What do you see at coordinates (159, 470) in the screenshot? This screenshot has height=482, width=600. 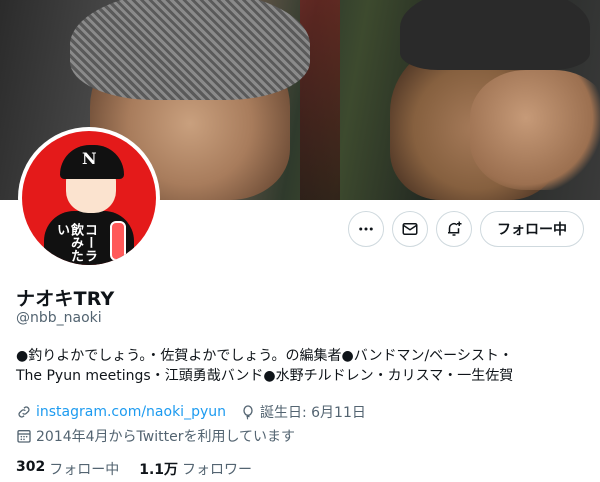 I see `followers-count: 1.1万` at bounding box center [159, 470].